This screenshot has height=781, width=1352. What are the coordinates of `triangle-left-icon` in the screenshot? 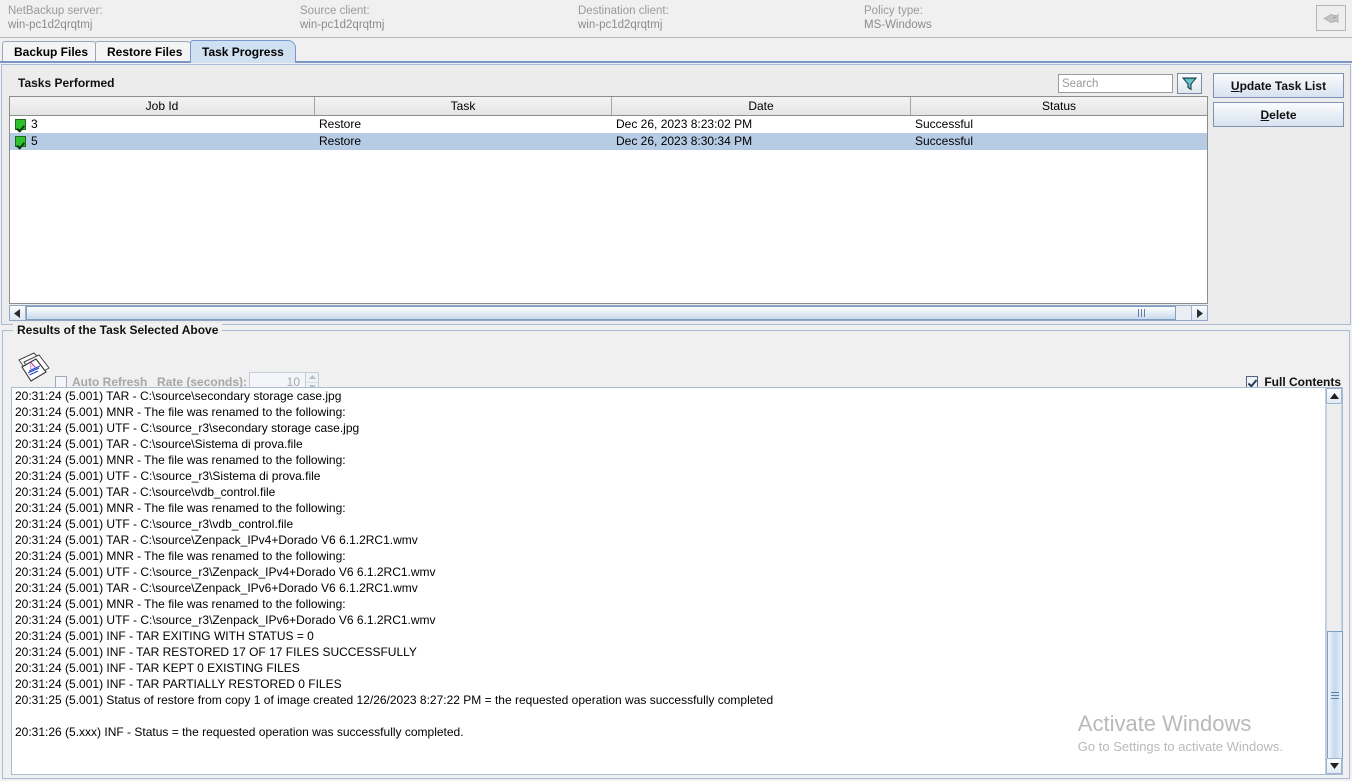 It's located at (17, 313).